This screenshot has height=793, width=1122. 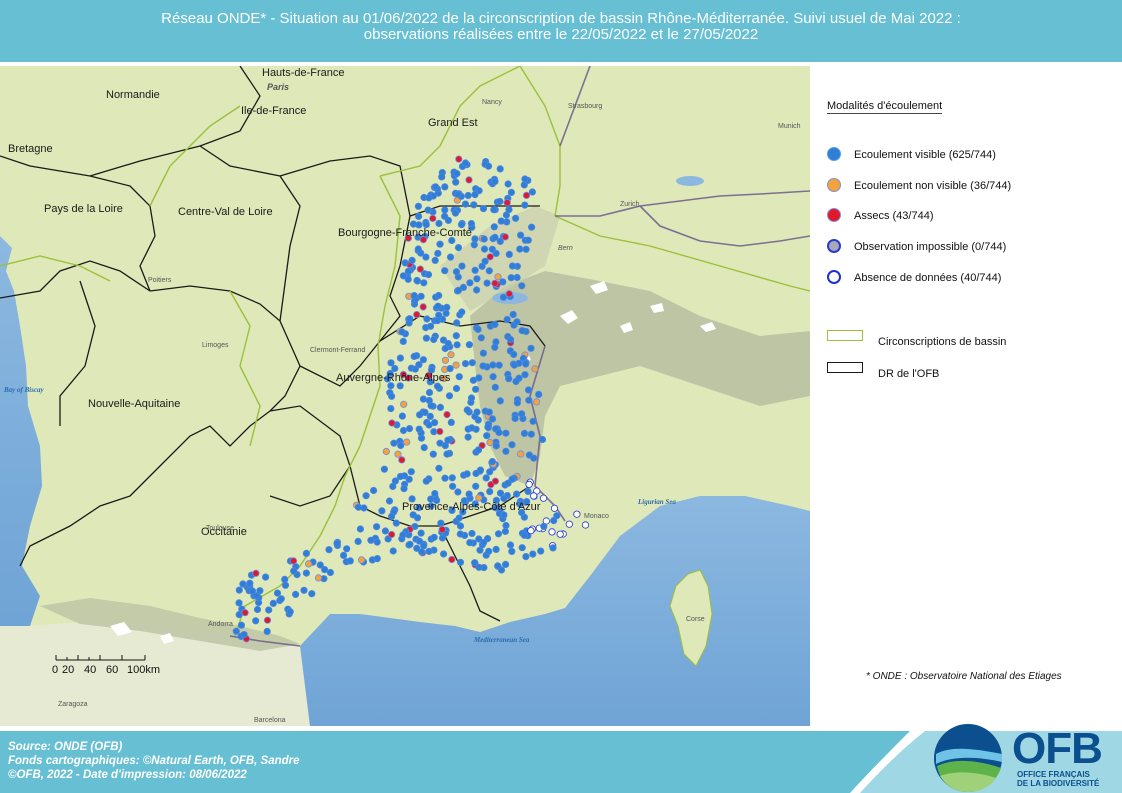 What do you see at coordinates (789, 126) in the screenshot?
I see `city-label: Munich` at bounding box center [789, 126].